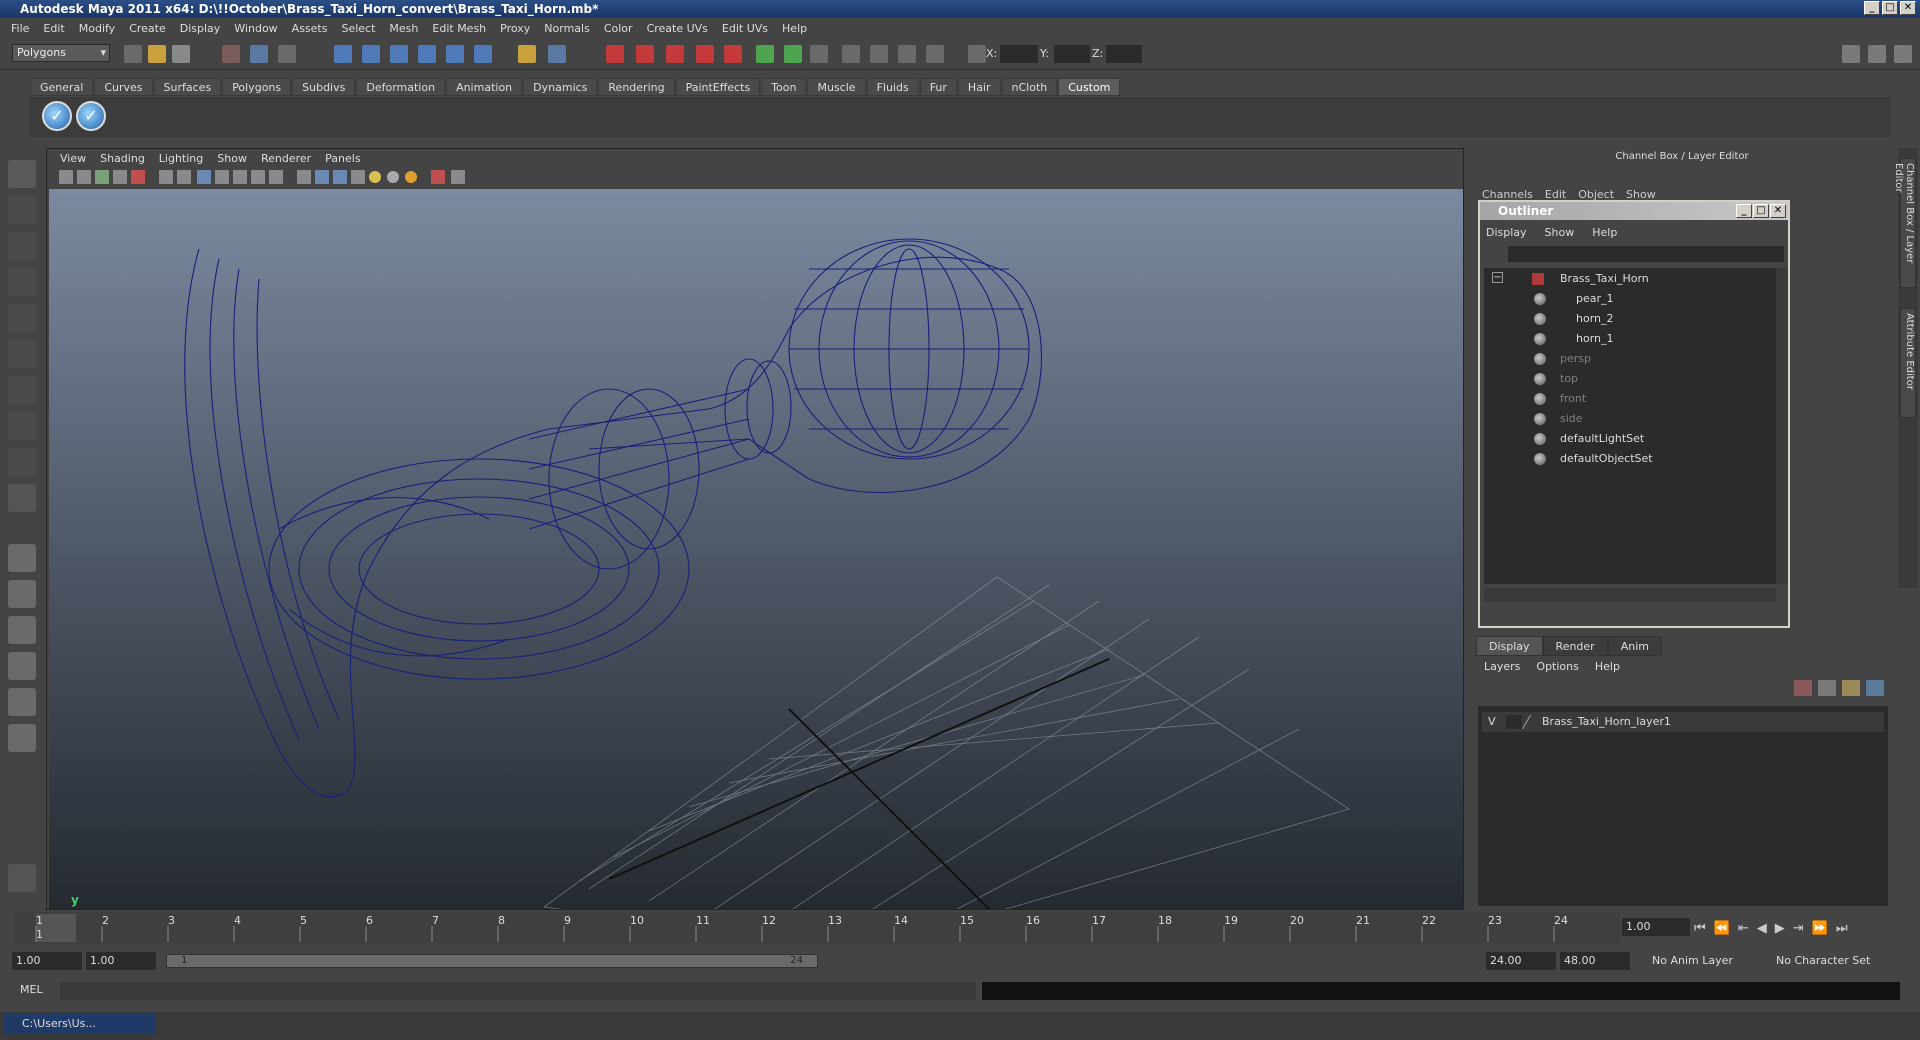 This screenshot has height=1040, width=1920. I want to click on viewport-menu-lighting: Lighting, so click(181, 158).